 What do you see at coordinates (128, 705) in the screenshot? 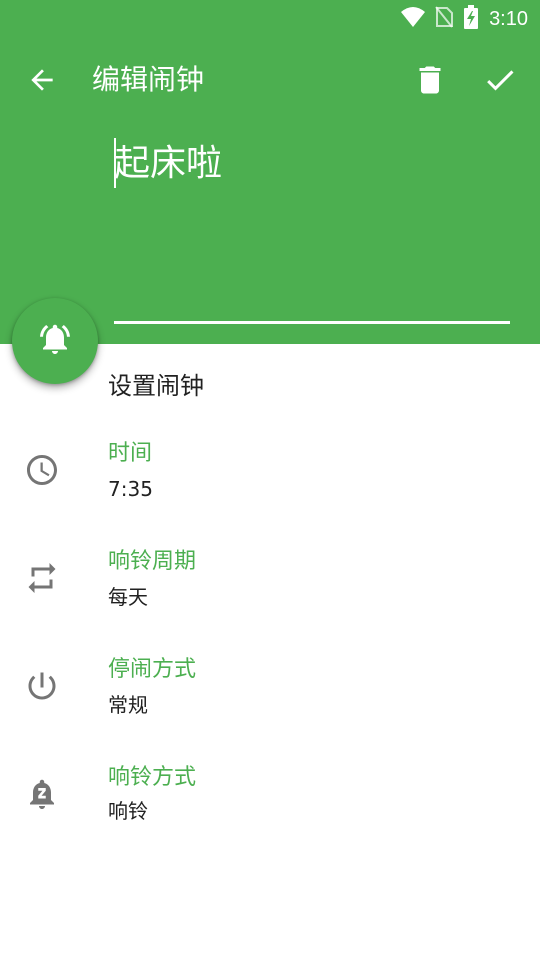
I see `setting-value: 常规` at bounding box center [128, 705].